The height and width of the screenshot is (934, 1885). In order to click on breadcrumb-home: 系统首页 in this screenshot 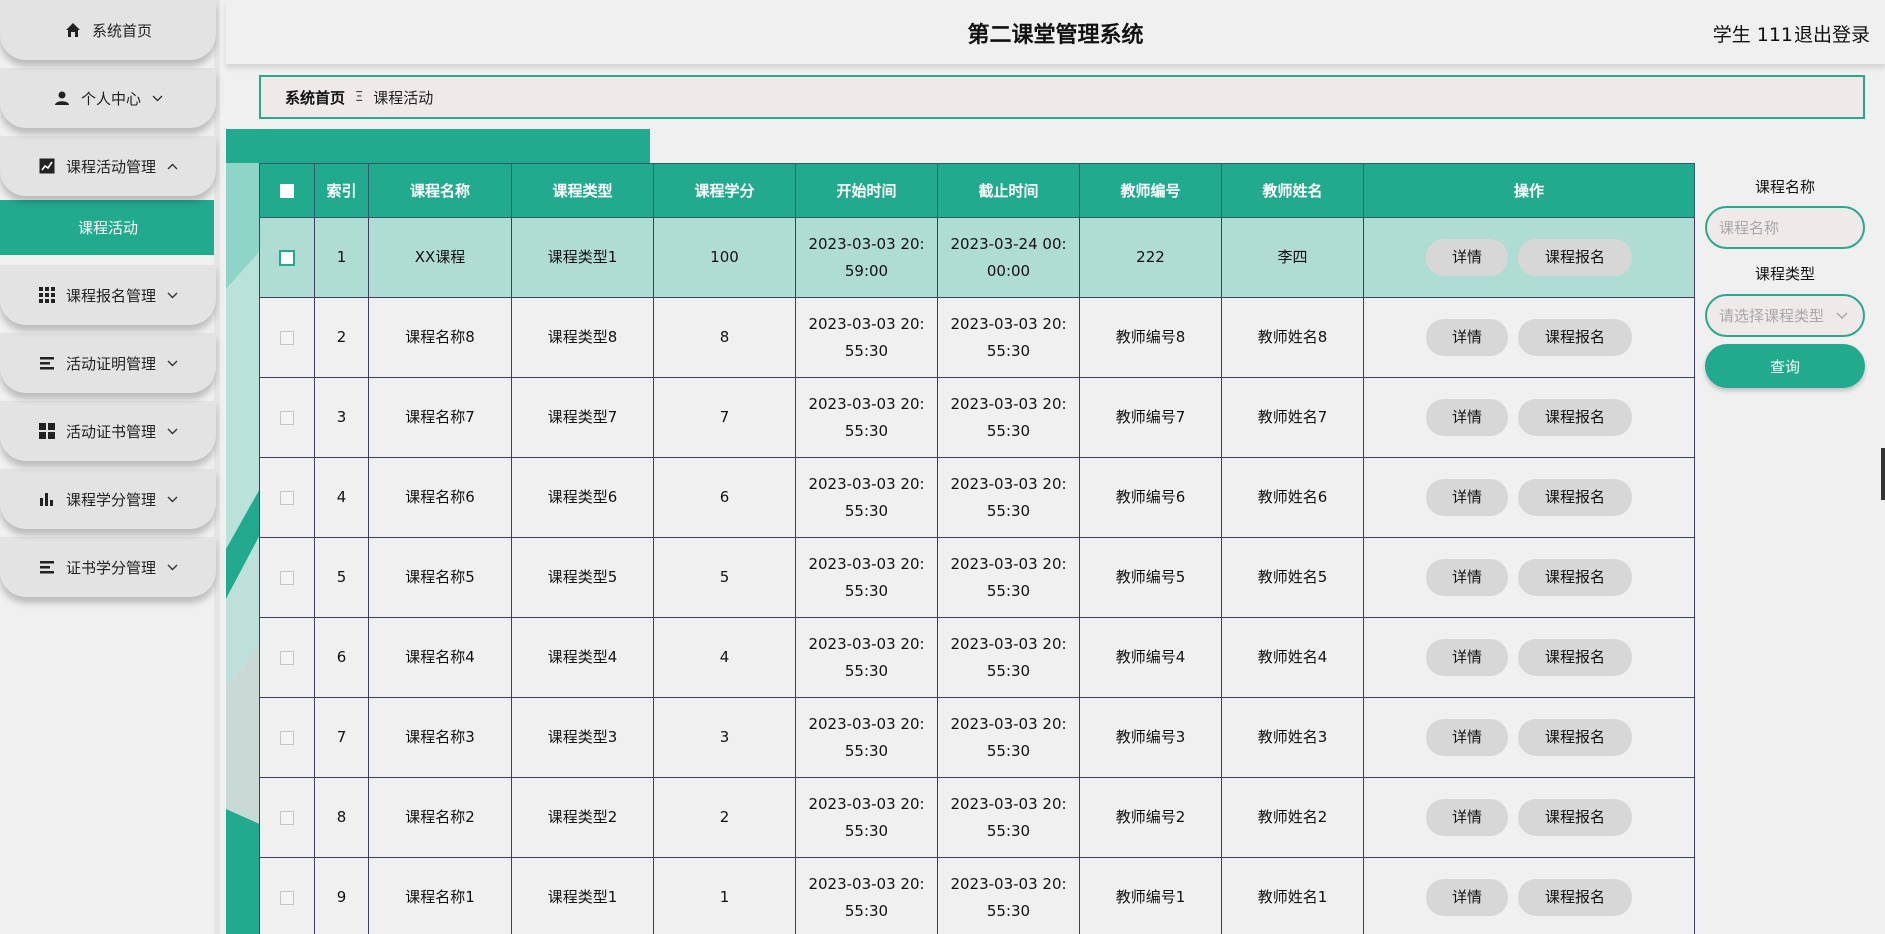, I will do `click(315, 97)`.